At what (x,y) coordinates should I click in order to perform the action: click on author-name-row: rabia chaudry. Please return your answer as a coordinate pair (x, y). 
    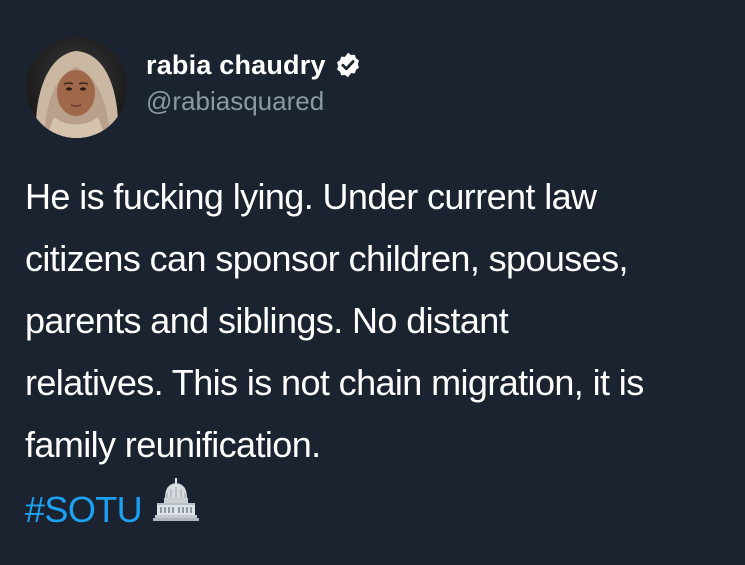
    Looking at the image, I should click on (254, 65).